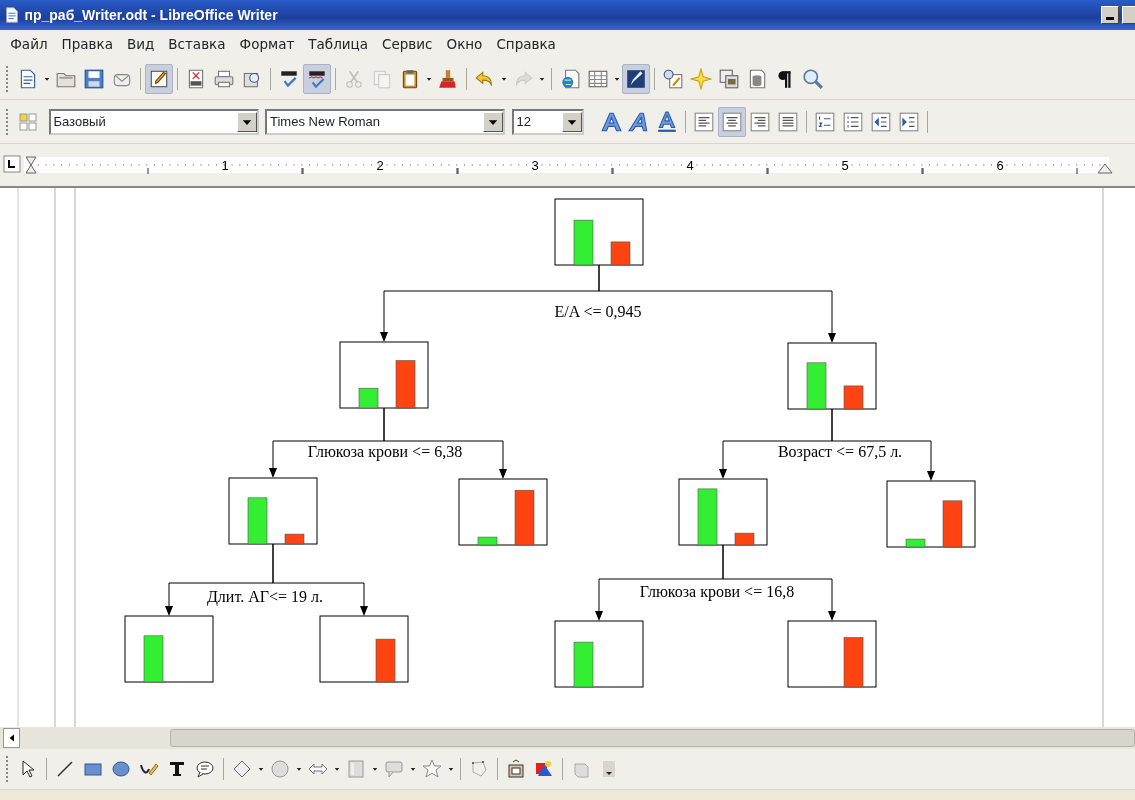  Describe the element at coordinates (394, 769) in the screenshot. I see `callout-shape-icon` at that location.